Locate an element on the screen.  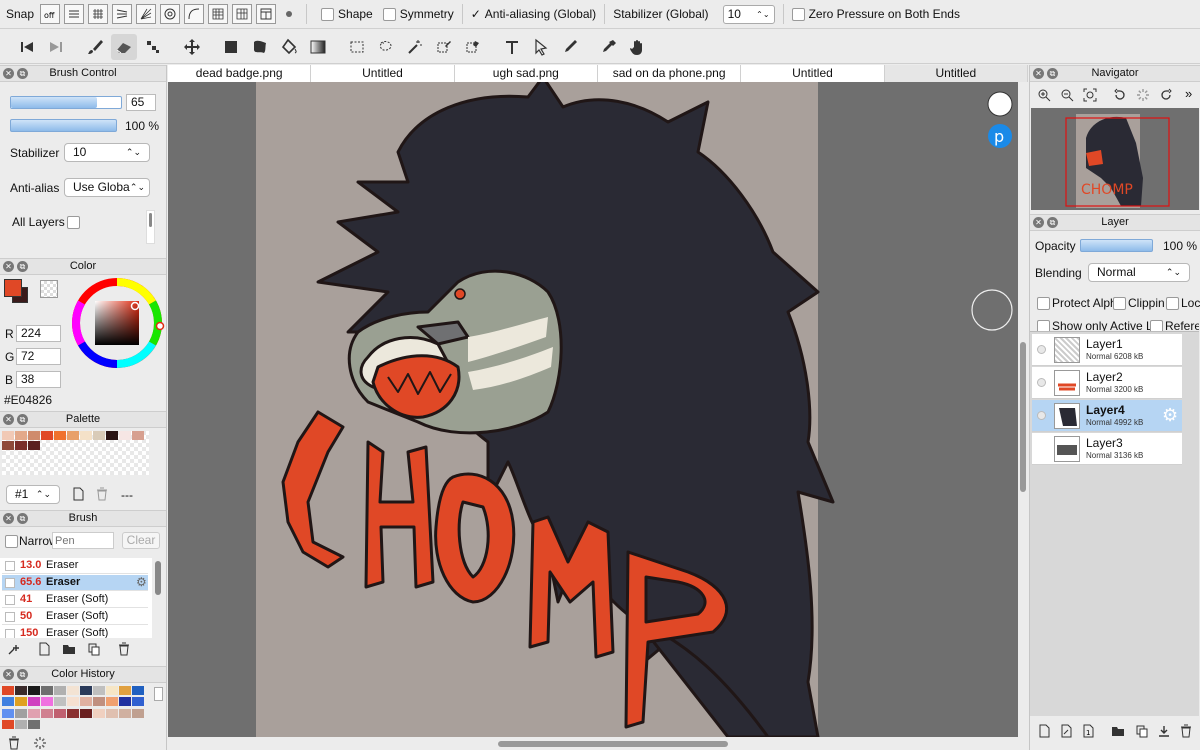
snap-parallel-button is located at coordinates (74, 14).